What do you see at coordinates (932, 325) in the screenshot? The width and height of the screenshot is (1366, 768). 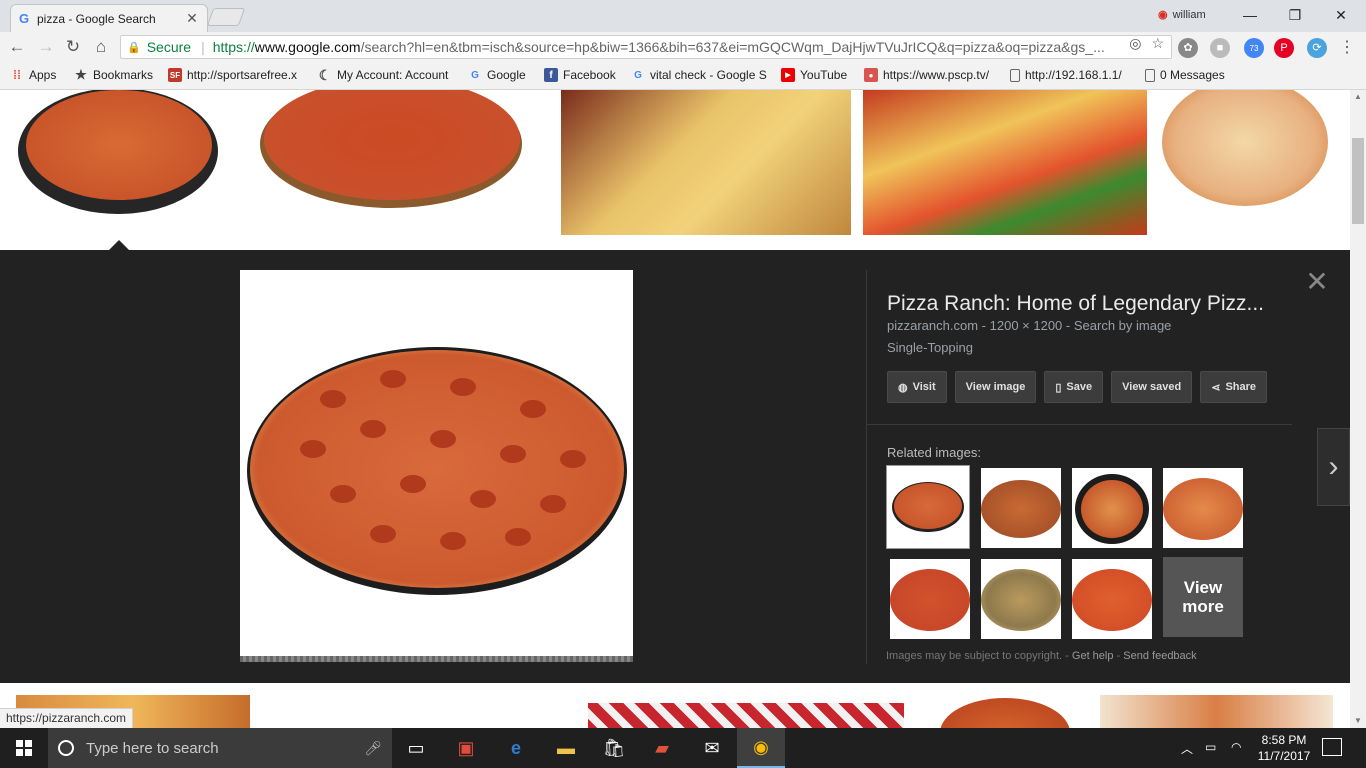 I see `preview-source: pizzaranch.com` at bounding box center [932, 325].